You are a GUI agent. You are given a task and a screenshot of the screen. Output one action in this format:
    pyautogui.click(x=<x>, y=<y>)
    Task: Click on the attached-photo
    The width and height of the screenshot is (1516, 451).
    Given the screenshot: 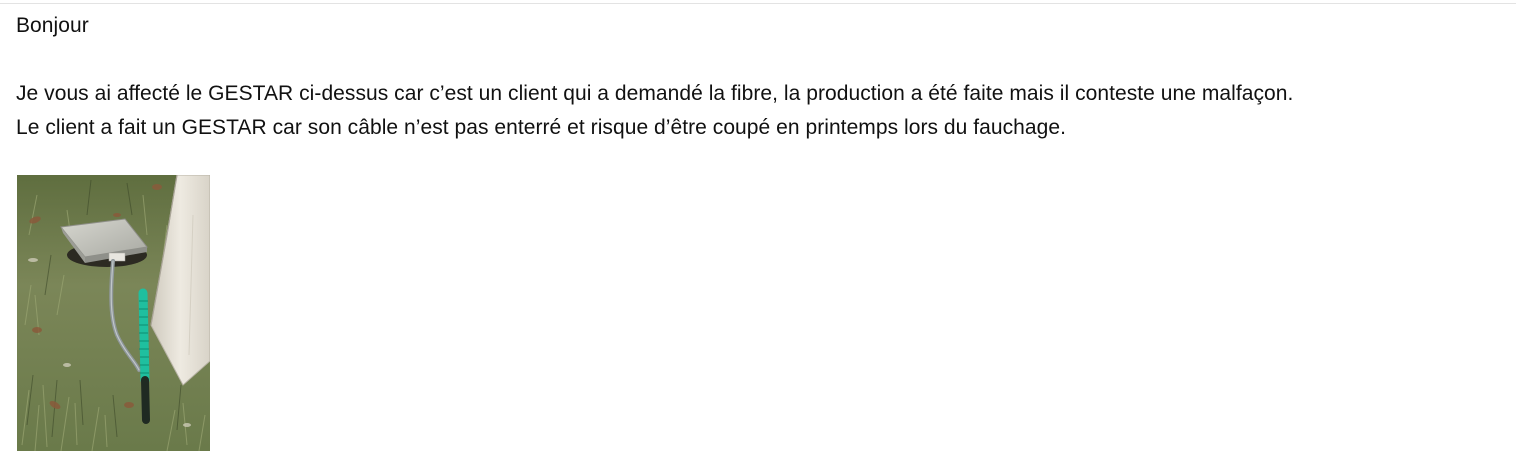 What is the action you would take?
    pyautogui.click(x=113, y=313)
    